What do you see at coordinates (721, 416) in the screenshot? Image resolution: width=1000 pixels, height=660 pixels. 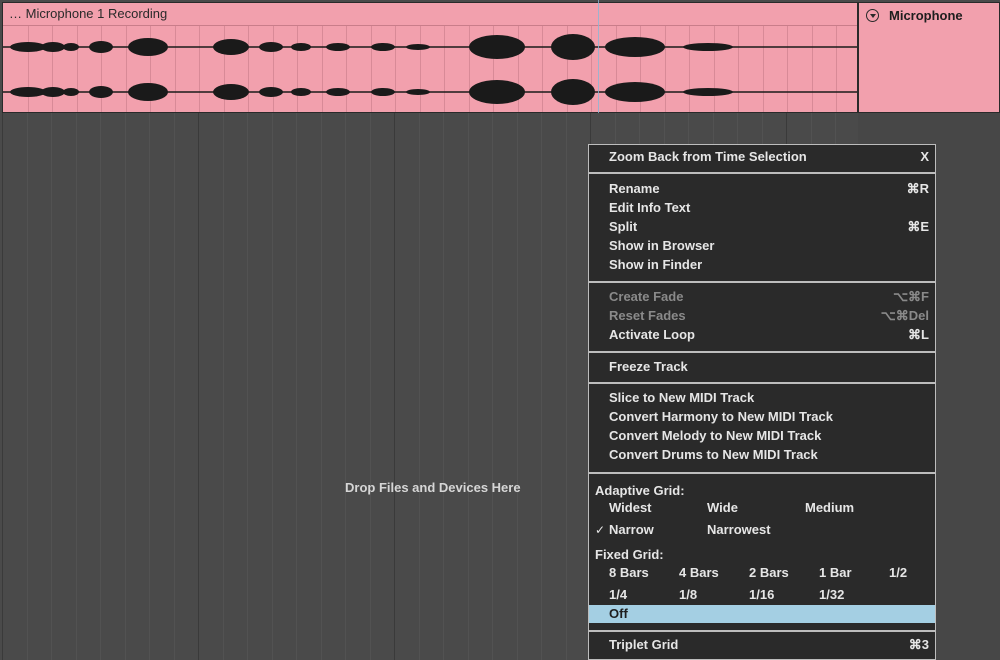 I see `menu-item-label: Convert Harmony to New MIDI Track` at bounding box center [721, 416].